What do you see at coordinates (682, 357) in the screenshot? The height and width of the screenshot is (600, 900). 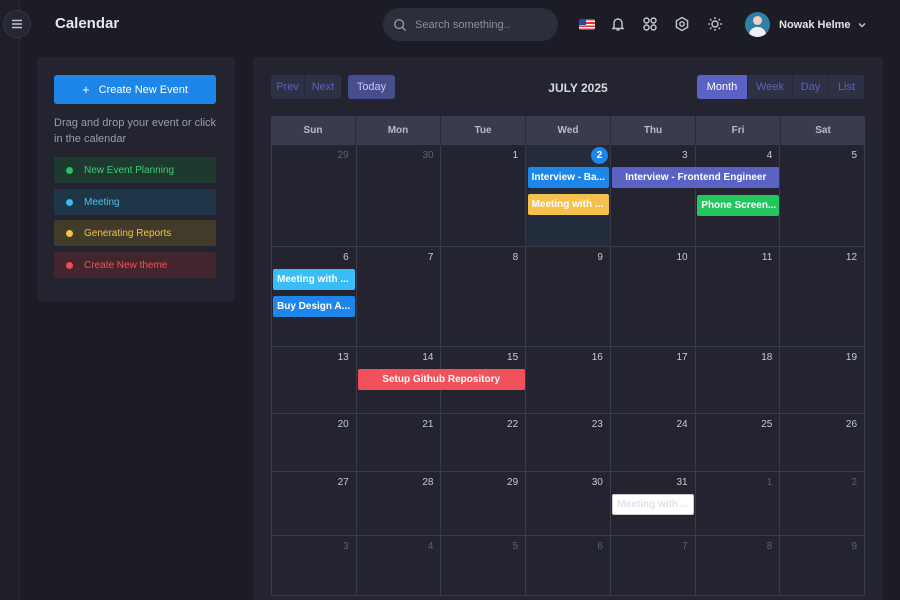 I see `day-number: 17` at bounding box center [682, 357].